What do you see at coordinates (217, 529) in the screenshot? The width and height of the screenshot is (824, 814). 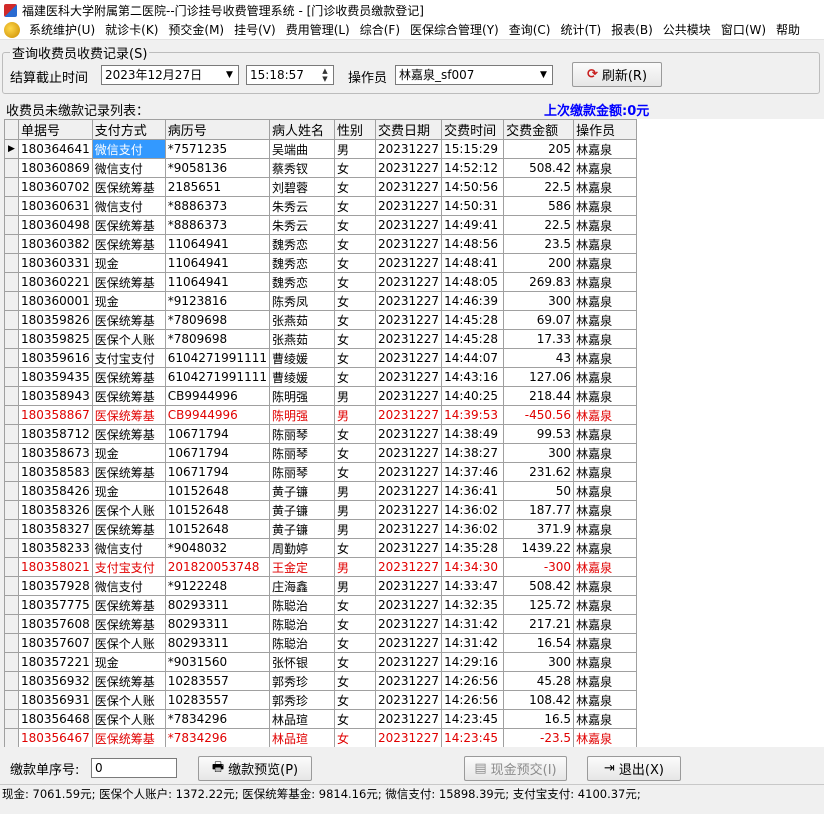 I see `record-no-cell: 10152648` at bounding box center [217, 529].